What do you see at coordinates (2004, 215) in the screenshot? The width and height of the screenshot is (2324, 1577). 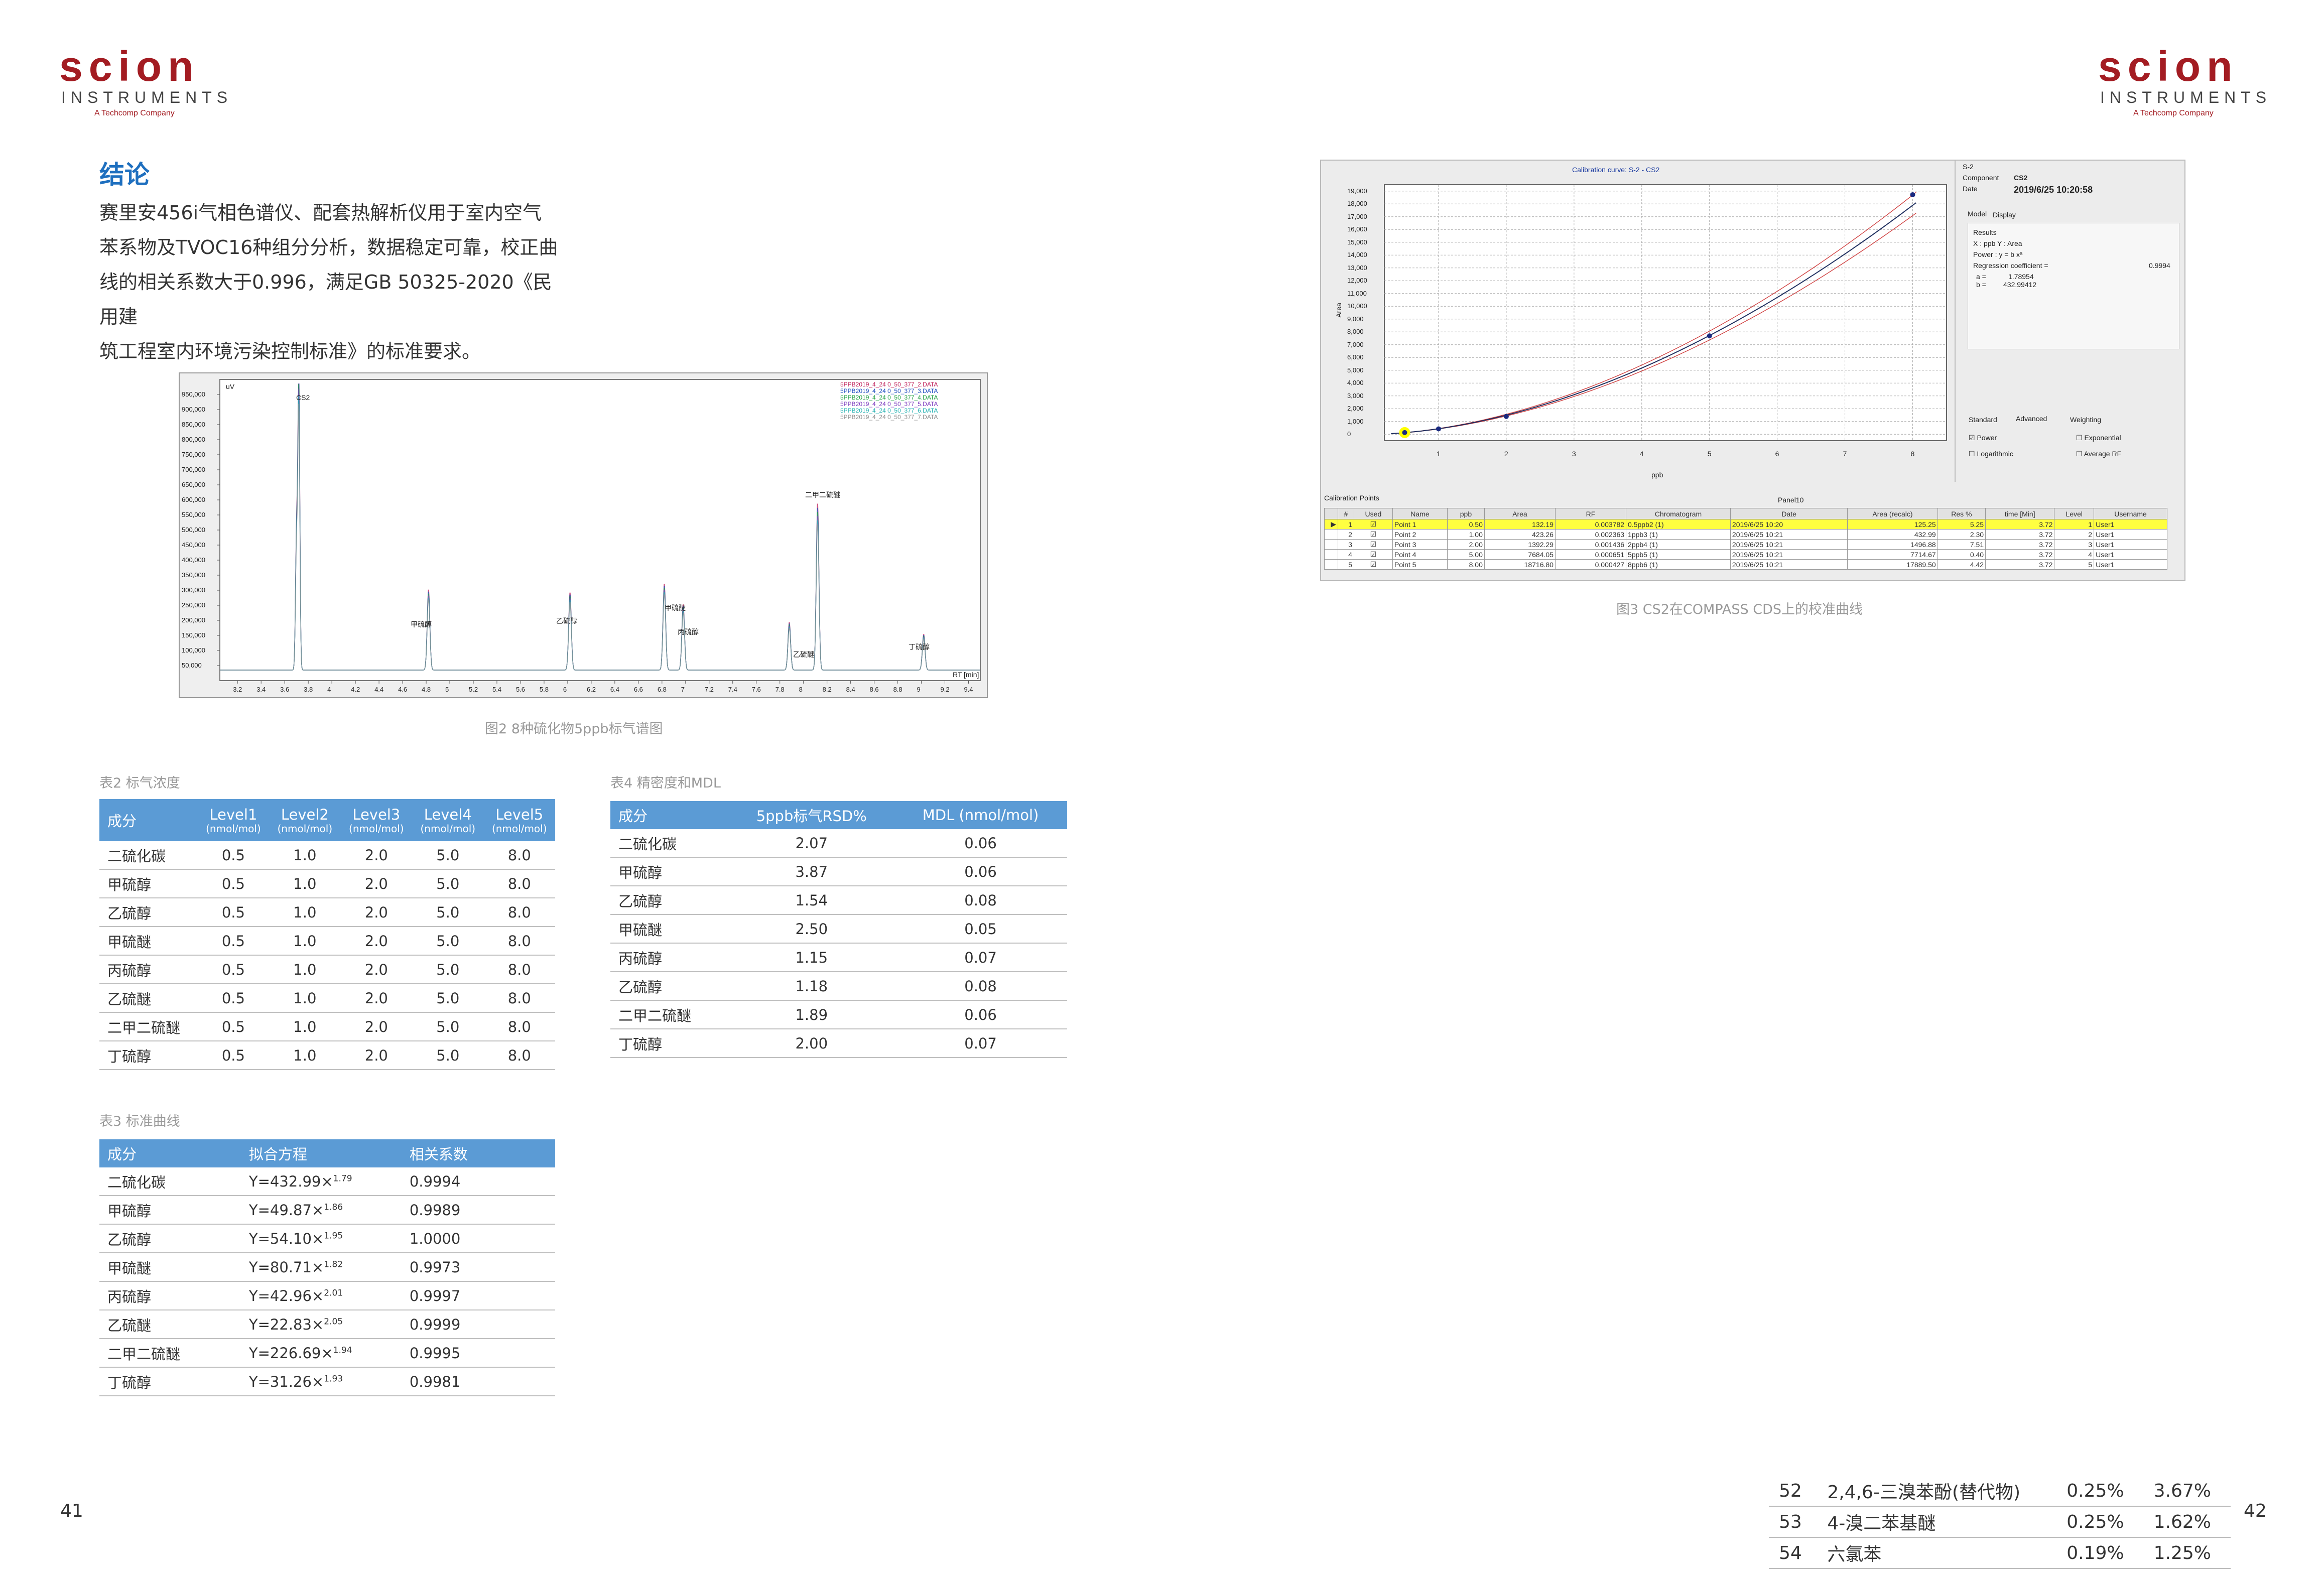 I see `tab-display: Display` at bounding box center [2004, 215].